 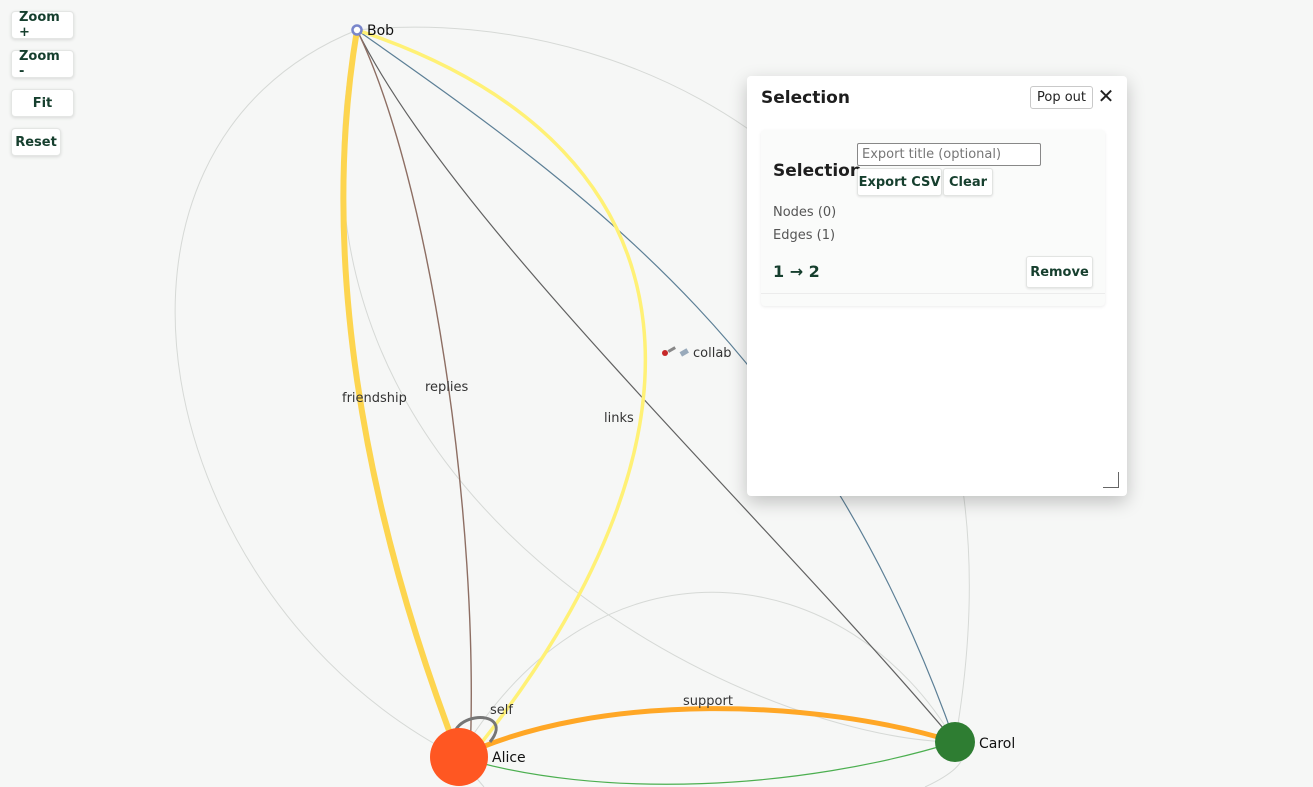 What do you see at coordinates (675, 351) in the screenshot?
I see `rocket-icon` at bounding box center [675, 351].